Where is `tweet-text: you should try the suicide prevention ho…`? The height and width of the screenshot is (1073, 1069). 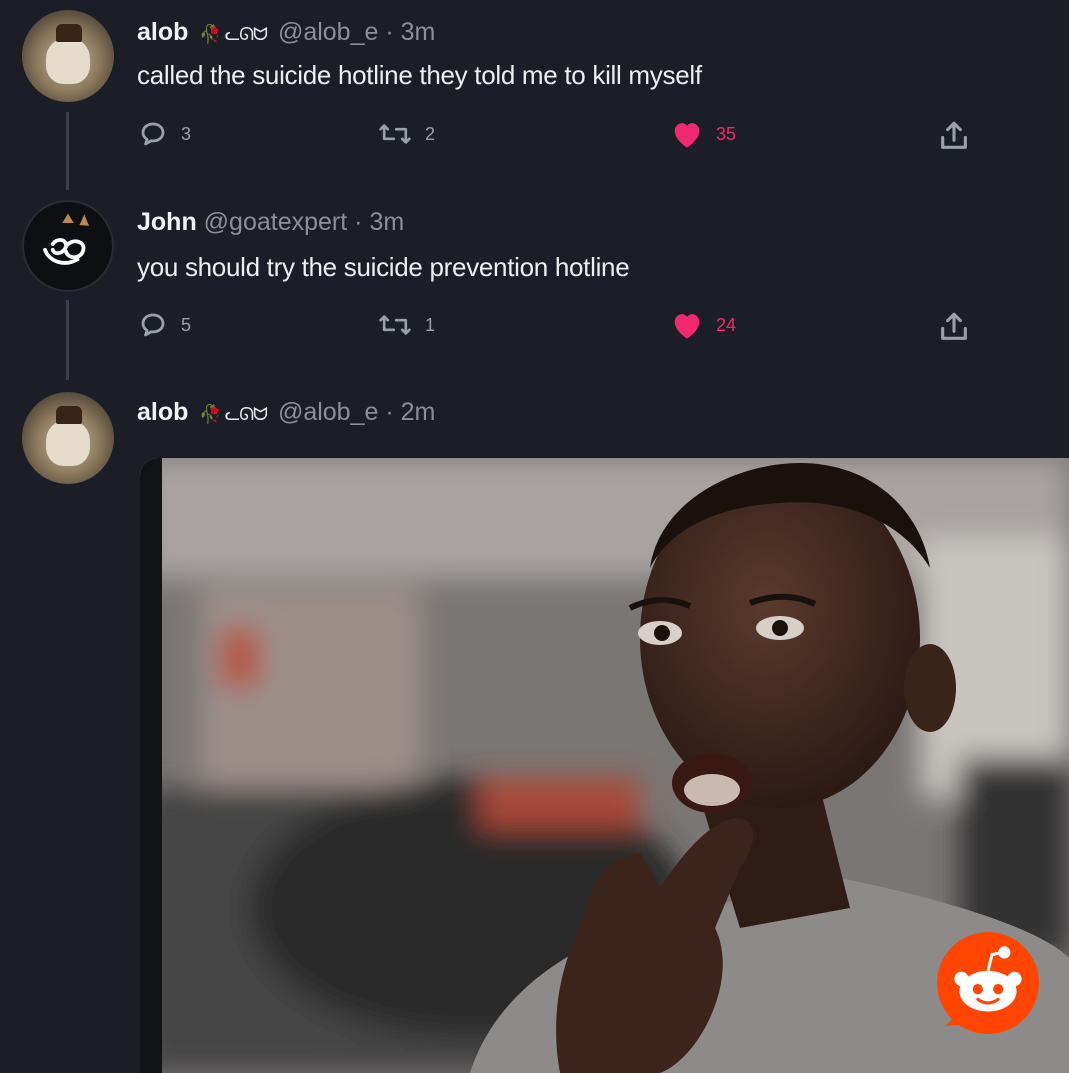
tweet-text: you should try the suicide prevention ho… is located at coordinates (383, 267).